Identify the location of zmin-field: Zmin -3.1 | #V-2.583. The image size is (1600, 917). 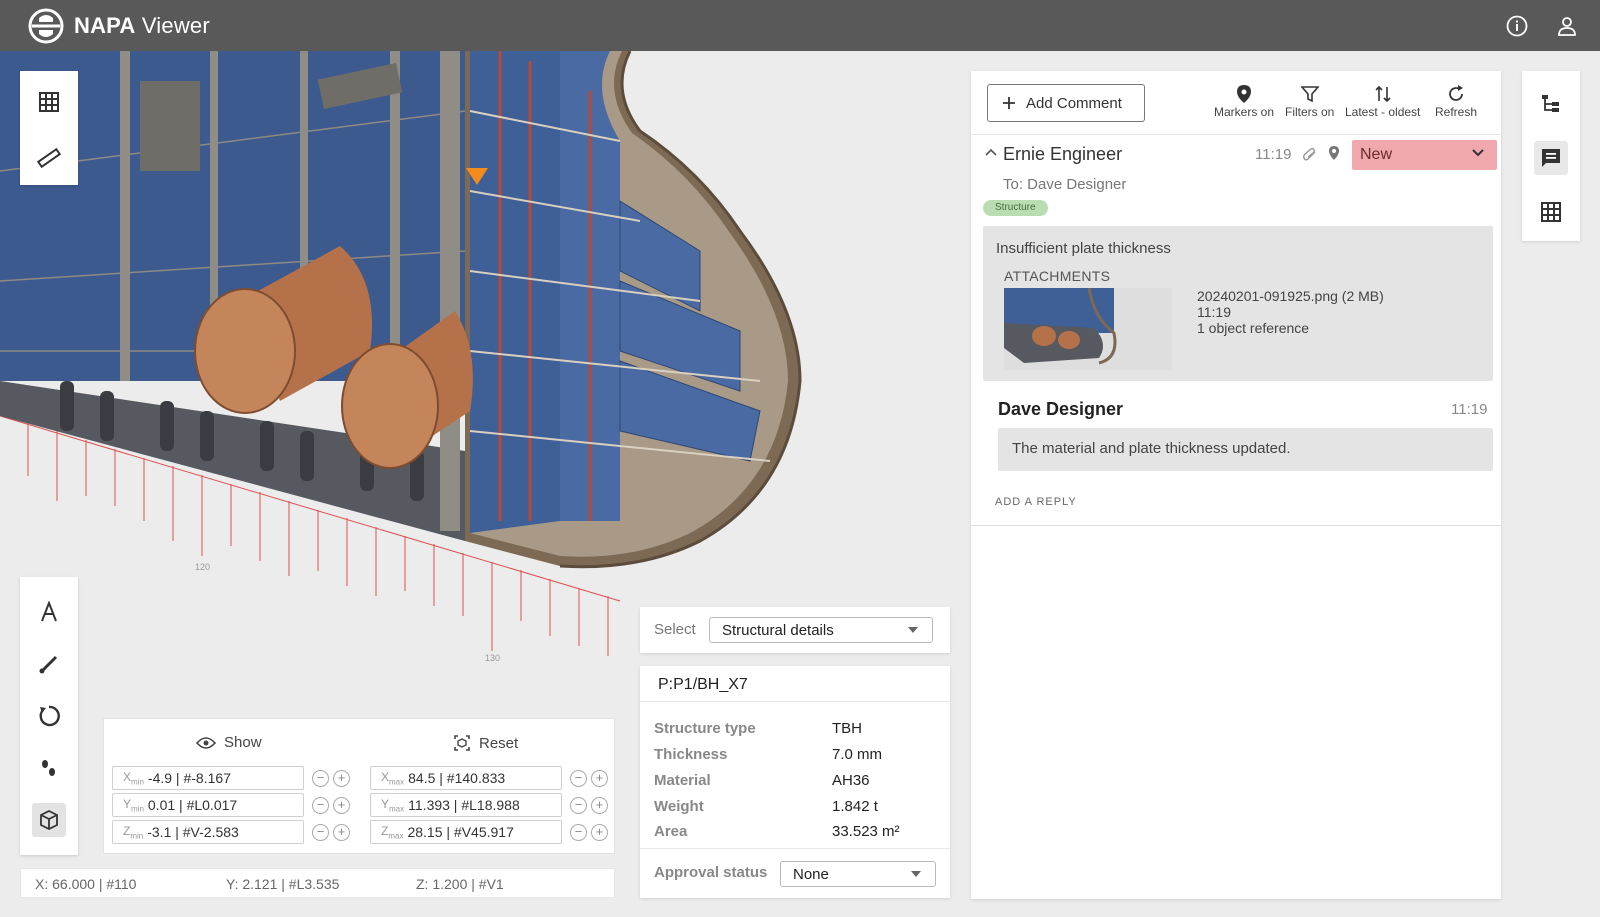
(208, 832).